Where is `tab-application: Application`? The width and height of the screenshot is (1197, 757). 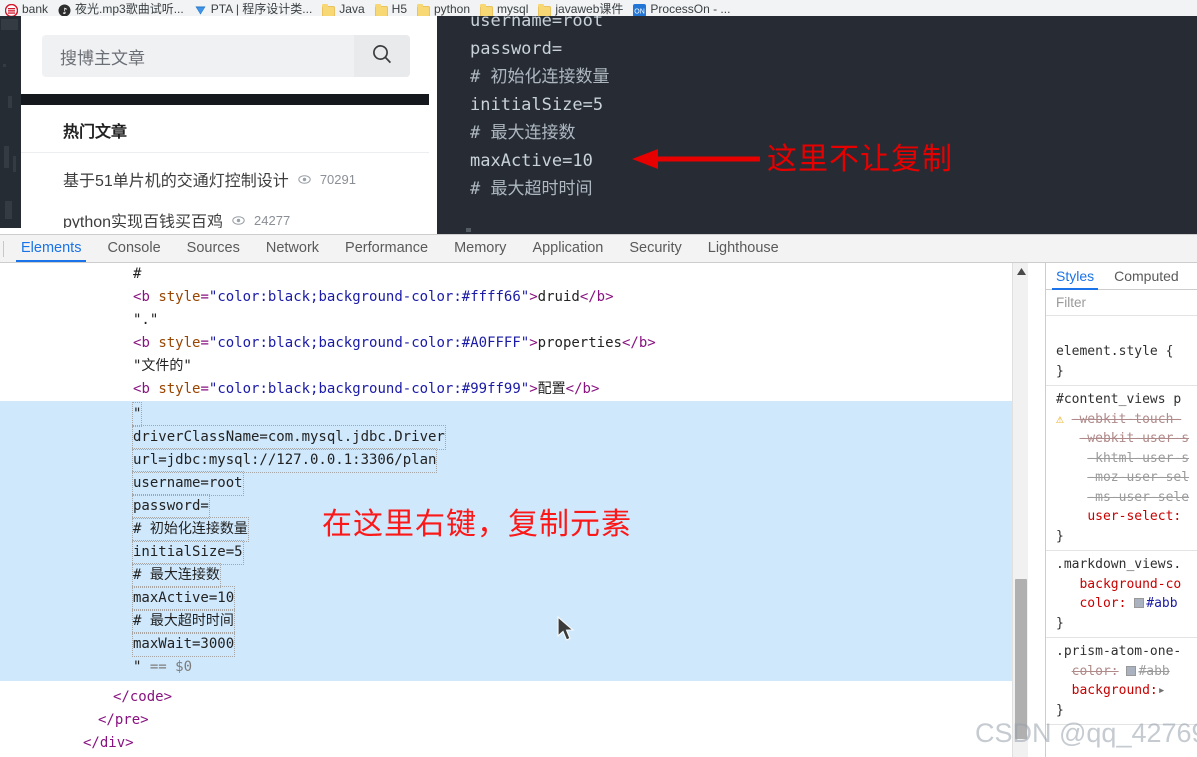 tab-application: Application is located at coordinates (567, 248).